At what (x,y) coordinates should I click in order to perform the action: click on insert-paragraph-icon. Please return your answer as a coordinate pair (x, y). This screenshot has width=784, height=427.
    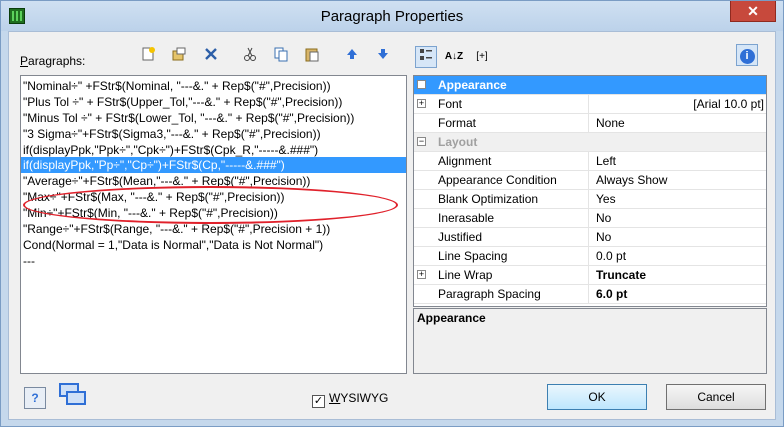
    Looking at the image, I should click on (179, 57).